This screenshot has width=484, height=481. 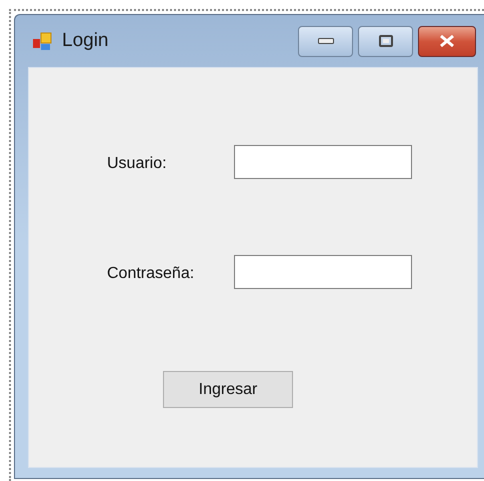 I want to click on minimize-button, so click(x=325, y=41).